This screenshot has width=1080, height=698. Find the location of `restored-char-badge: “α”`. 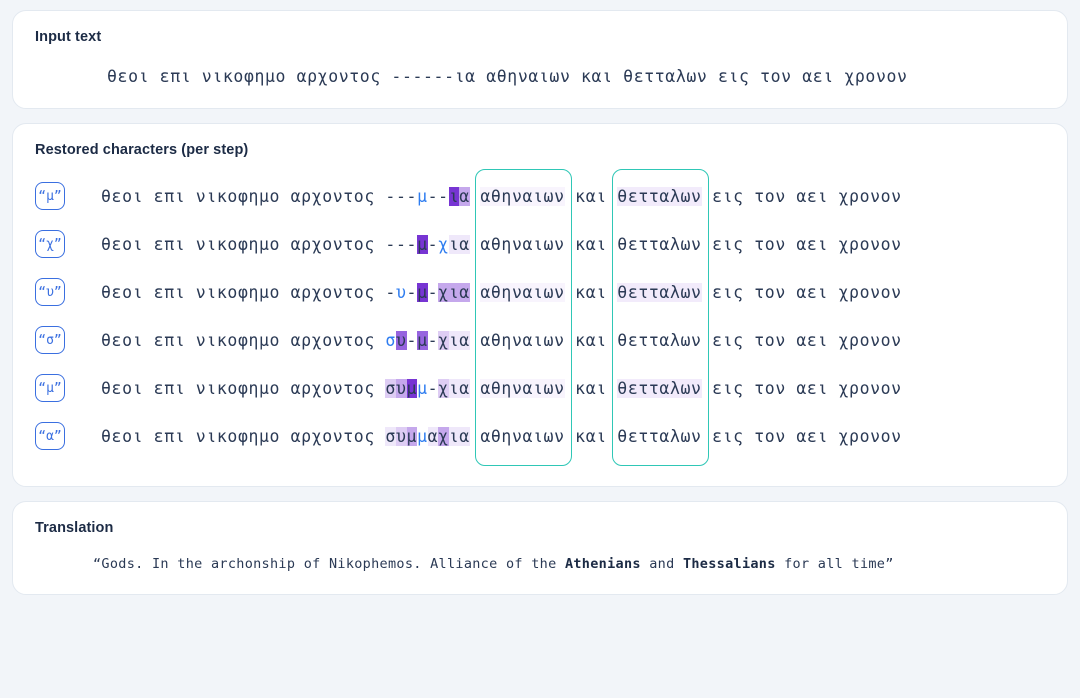

restored-char-badge: “α” is located at coordinates (50, 436).